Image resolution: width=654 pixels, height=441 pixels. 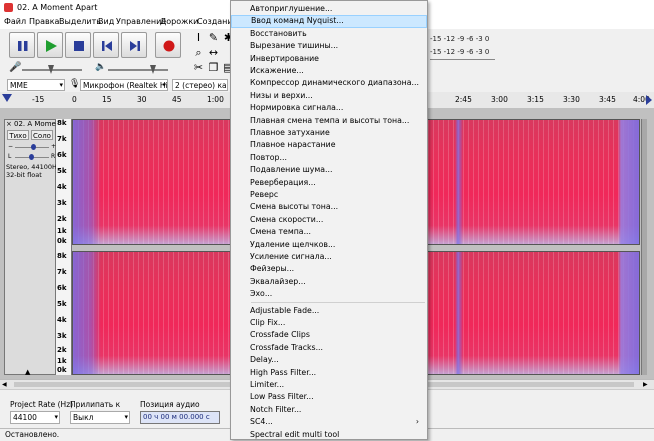 What do you see at coordinates (179, 21) in the screenshot?
I see `menu-tracks: Дорожки` at bounding box center [179, 21].